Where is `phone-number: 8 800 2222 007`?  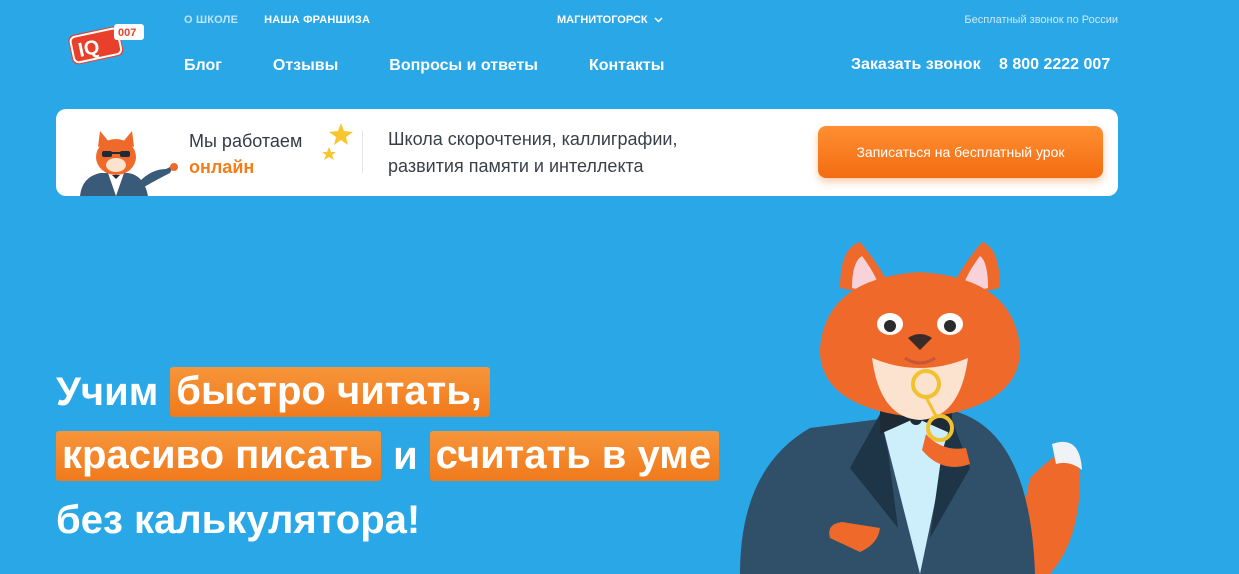 phone-number: 8 800 2222 007 is located at coordinates (1054, 65).